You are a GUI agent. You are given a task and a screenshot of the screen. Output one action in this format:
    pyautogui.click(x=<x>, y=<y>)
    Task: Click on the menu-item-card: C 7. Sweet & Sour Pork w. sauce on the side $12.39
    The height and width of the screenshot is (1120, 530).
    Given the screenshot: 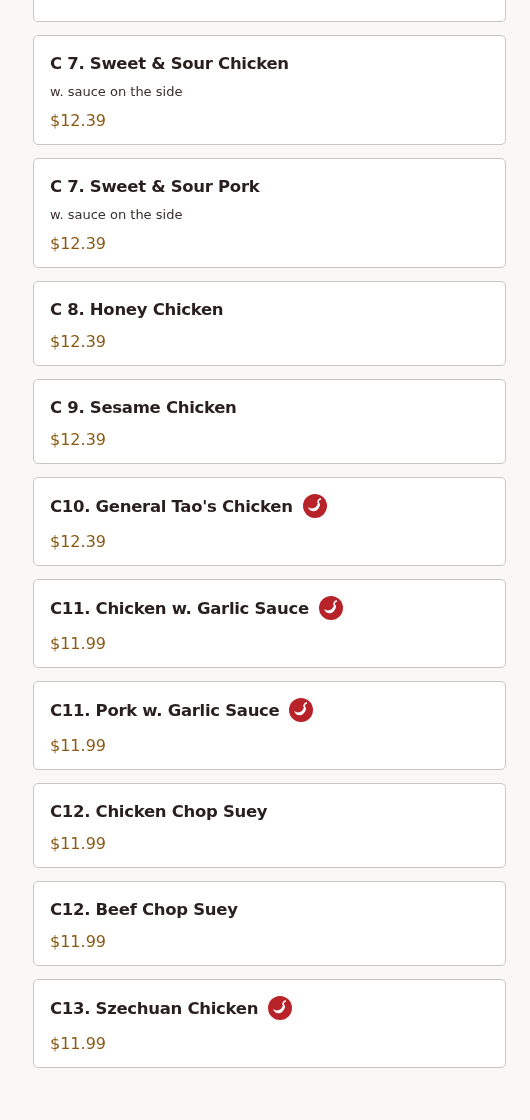 What is the action you would take?
    pyautogui.click(x=269, y=213)
    